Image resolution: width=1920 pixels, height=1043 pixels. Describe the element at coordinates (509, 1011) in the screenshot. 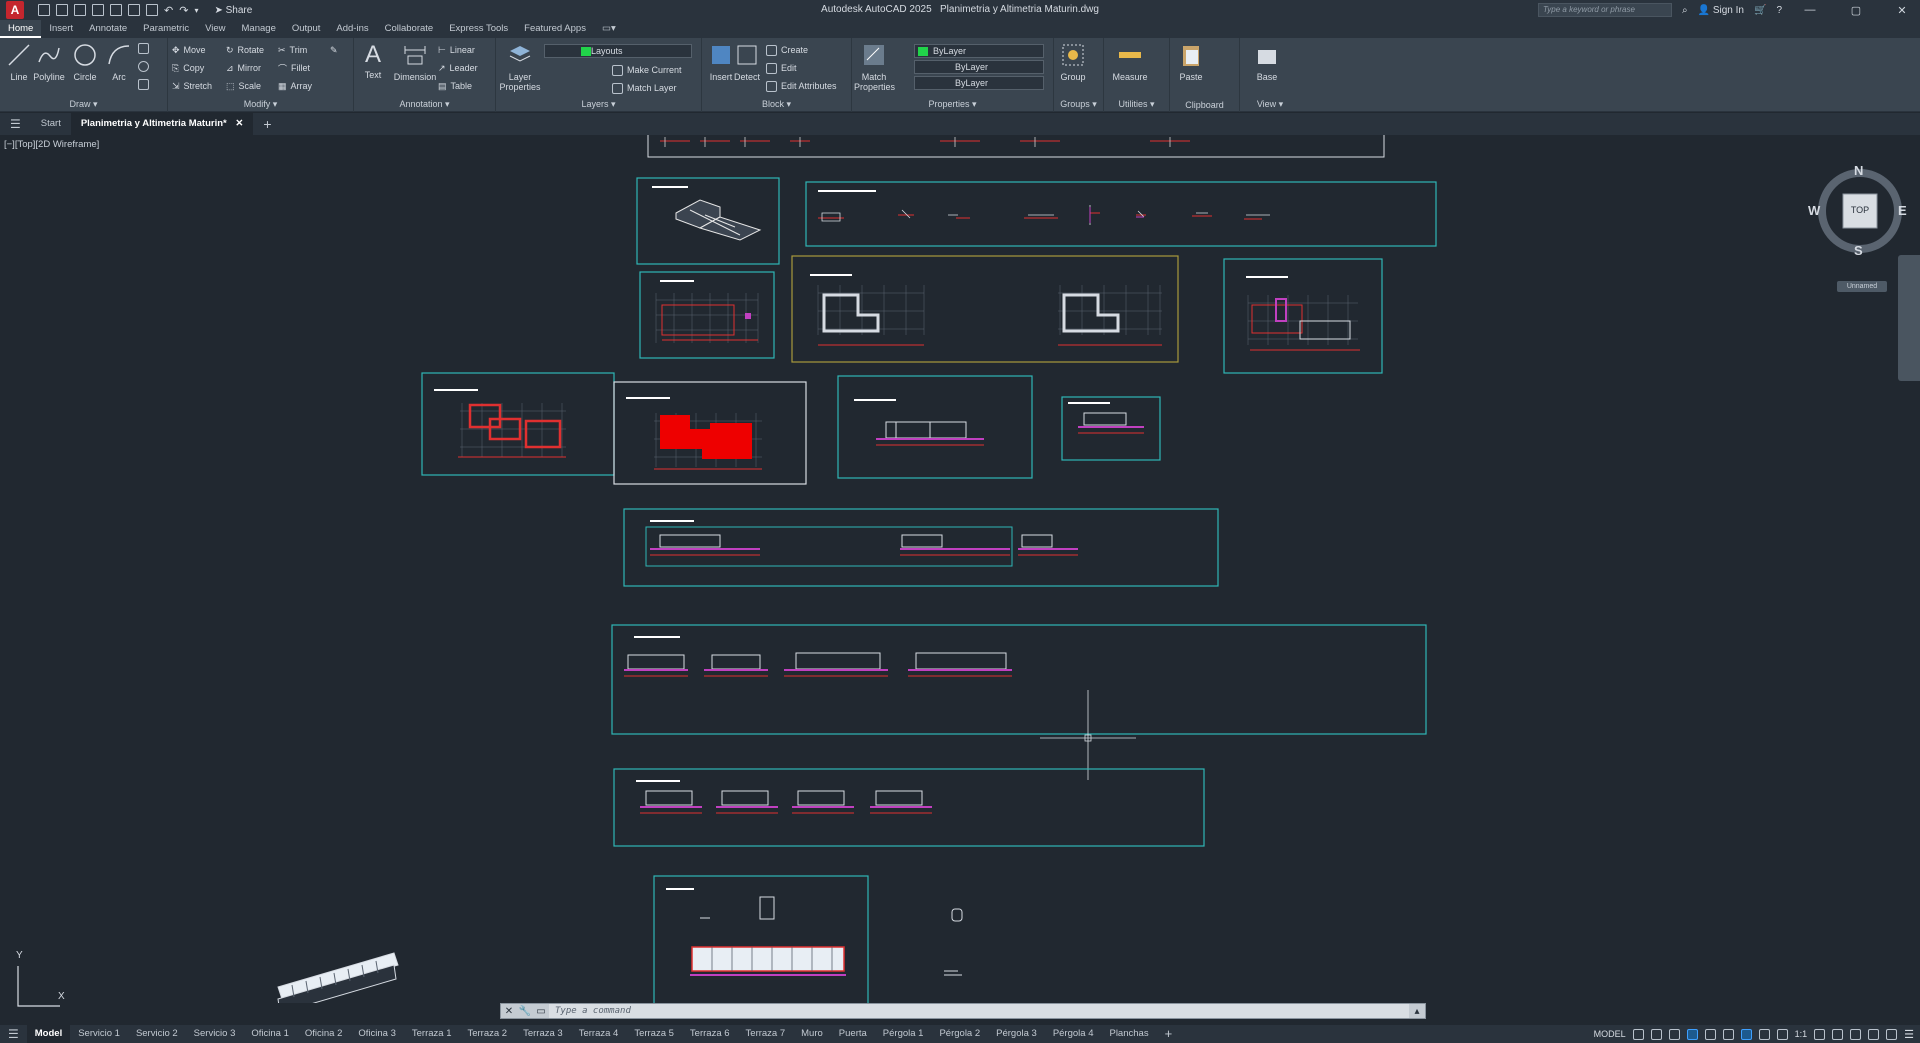

I see `command-close-icon: ✕` at that location.